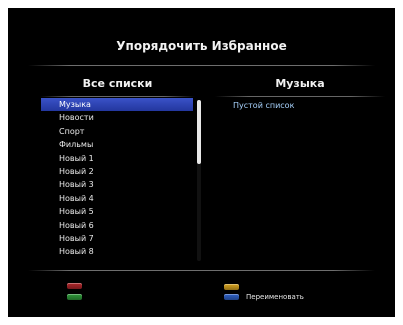 The image size is (403, 325). I want to click on footer-divider, so click(201, 270).